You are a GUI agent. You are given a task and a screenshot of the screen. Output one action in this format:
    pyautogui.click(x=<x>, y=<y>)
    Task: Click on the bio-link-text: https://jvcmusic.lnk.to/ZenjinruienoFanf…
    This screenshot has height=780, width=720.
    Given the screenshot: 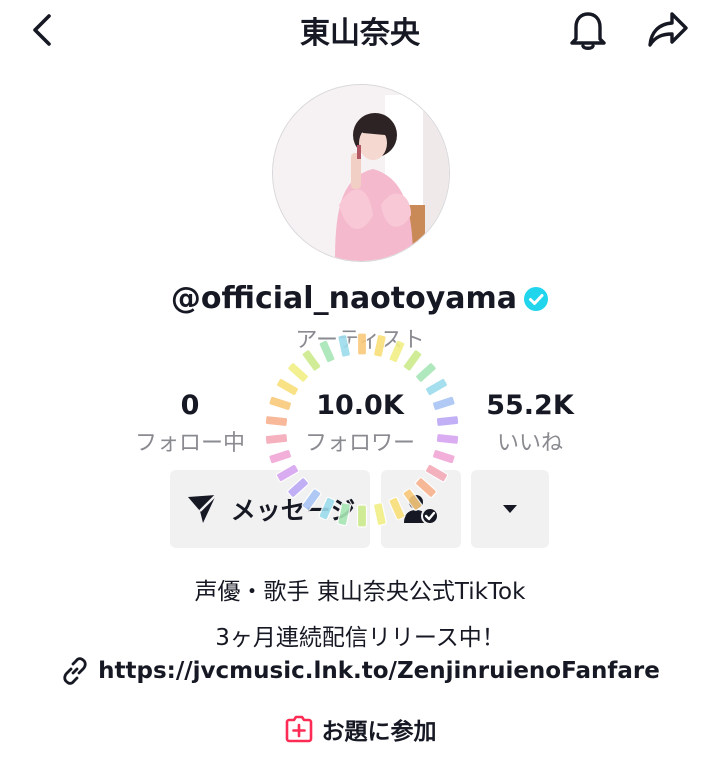 What is the action you would take?
    pyautogui.click(x=379, y=671)
    